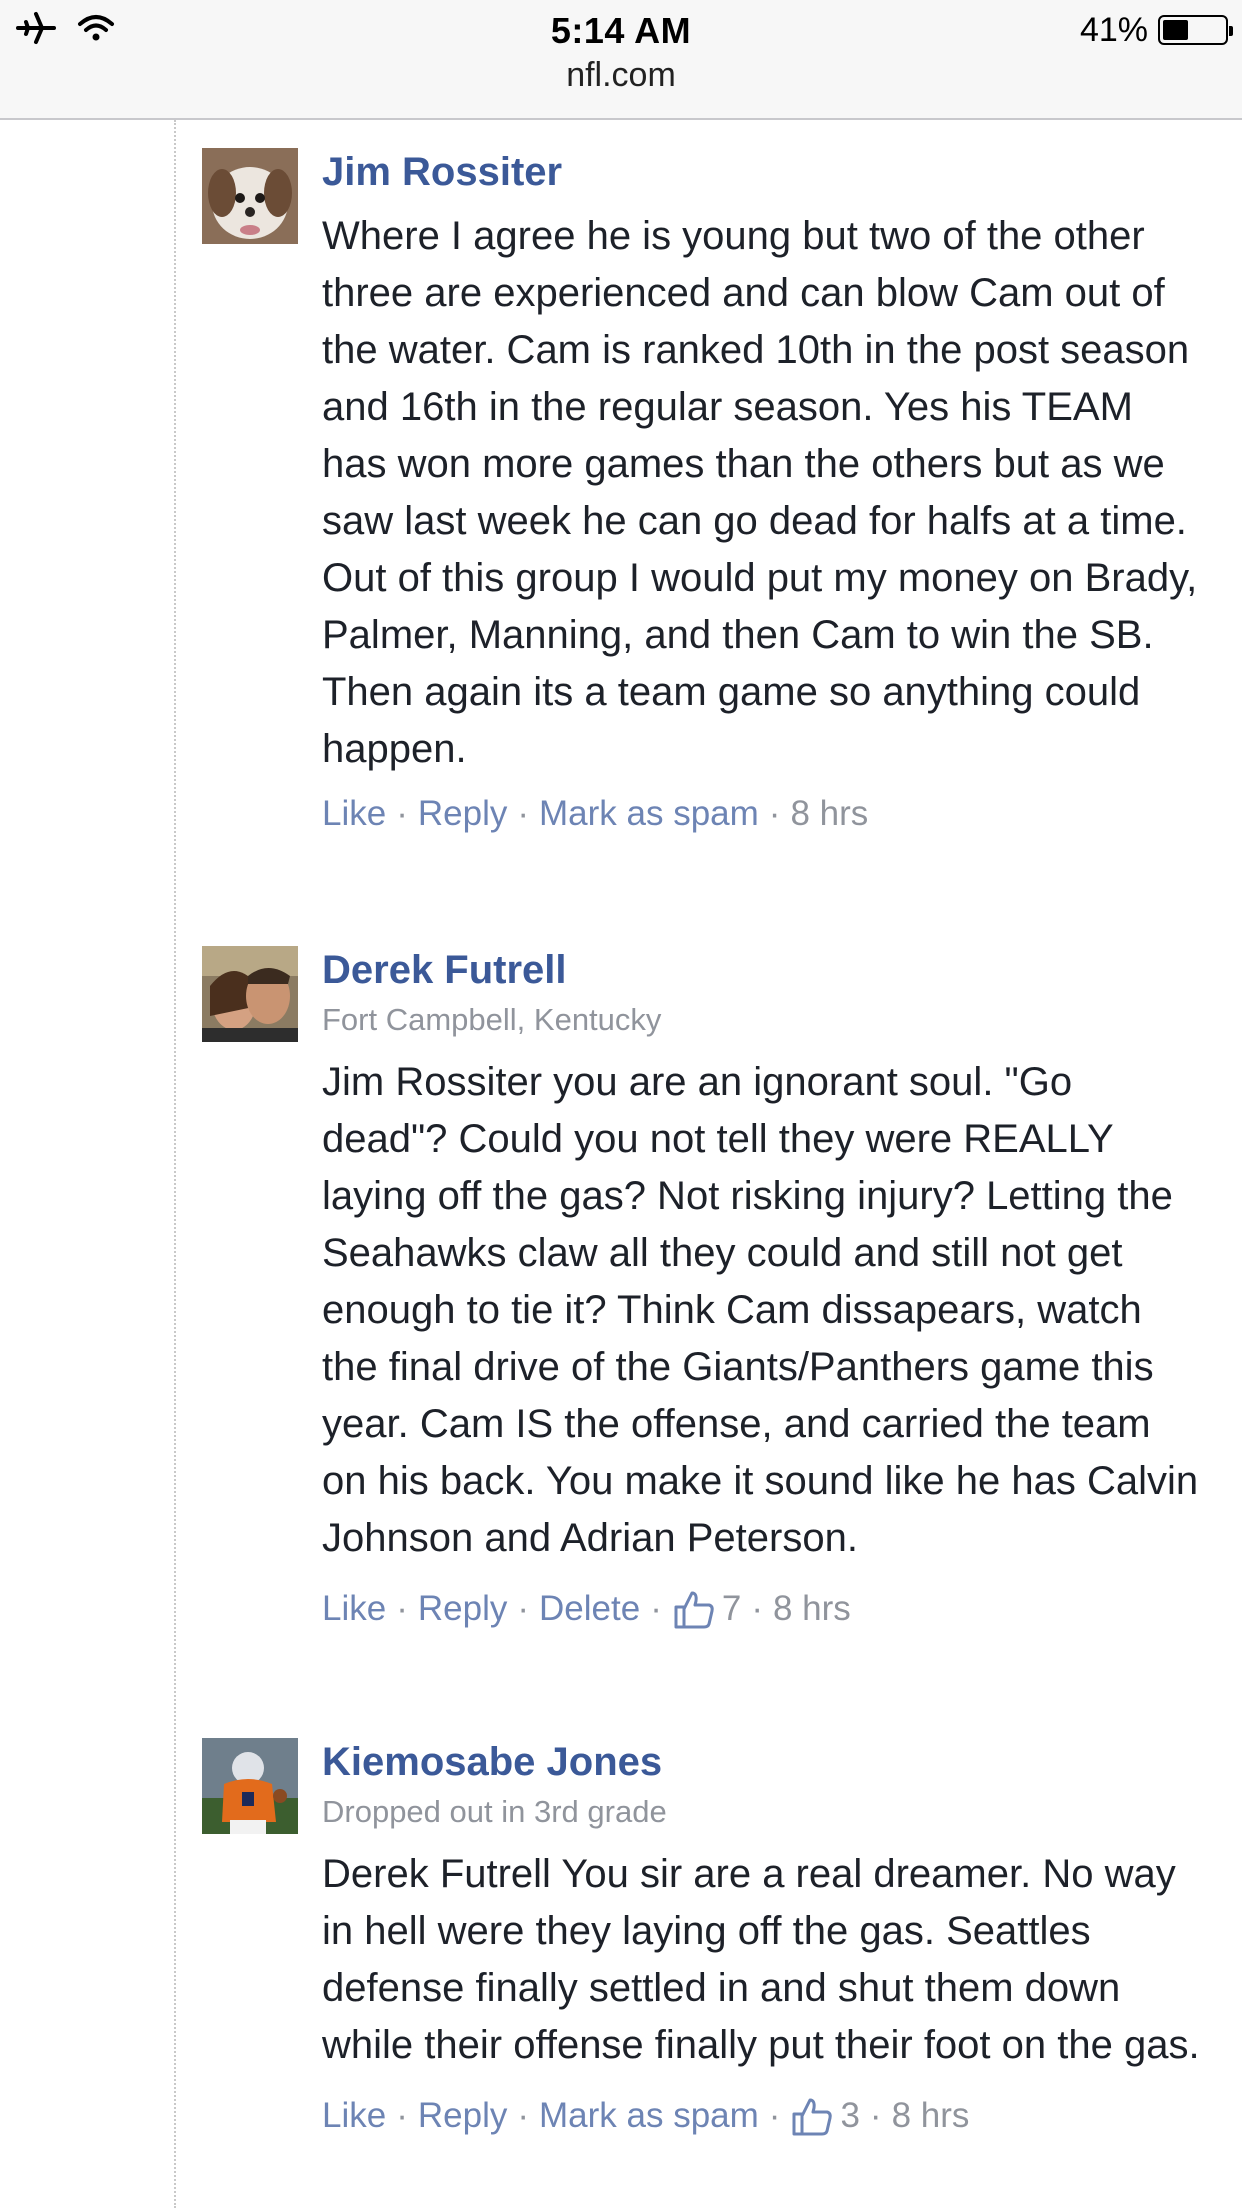  I want to click on comment-author: Derek Futrell, so click(762, 970).